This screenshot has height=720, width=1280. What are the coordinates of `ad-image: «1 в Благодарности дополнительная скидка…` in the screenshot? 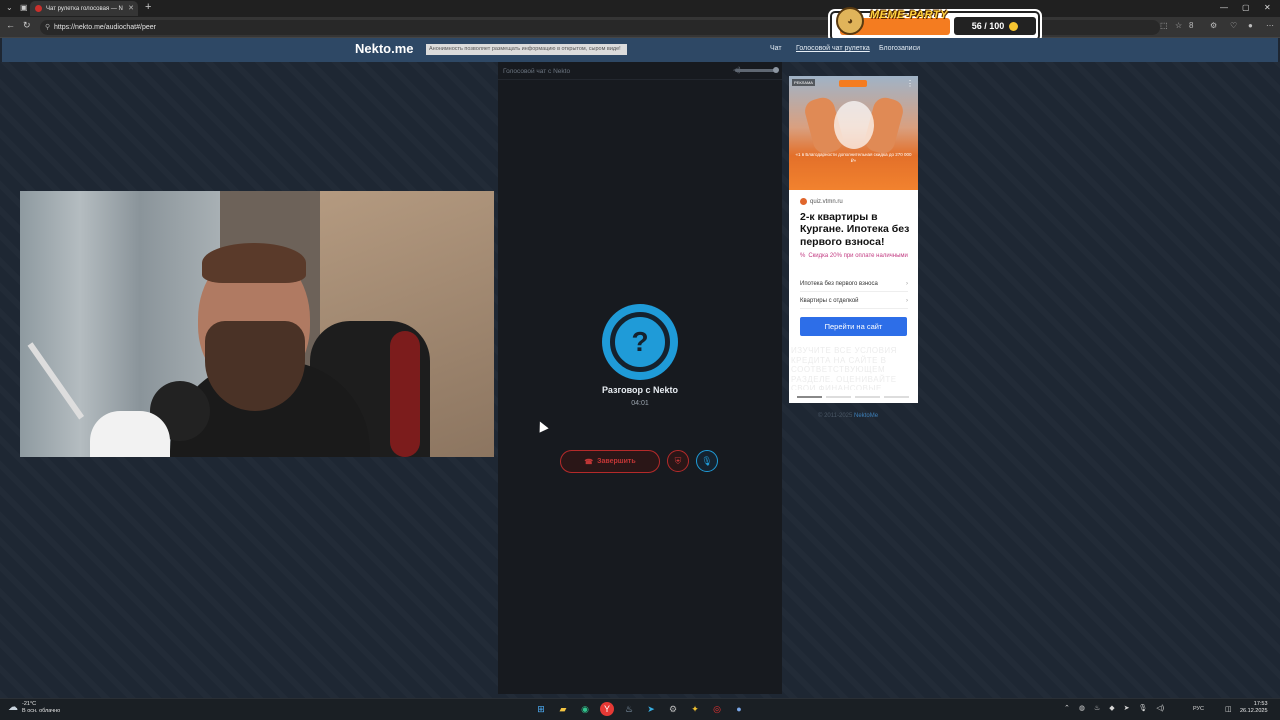 It's located at (853, 133).